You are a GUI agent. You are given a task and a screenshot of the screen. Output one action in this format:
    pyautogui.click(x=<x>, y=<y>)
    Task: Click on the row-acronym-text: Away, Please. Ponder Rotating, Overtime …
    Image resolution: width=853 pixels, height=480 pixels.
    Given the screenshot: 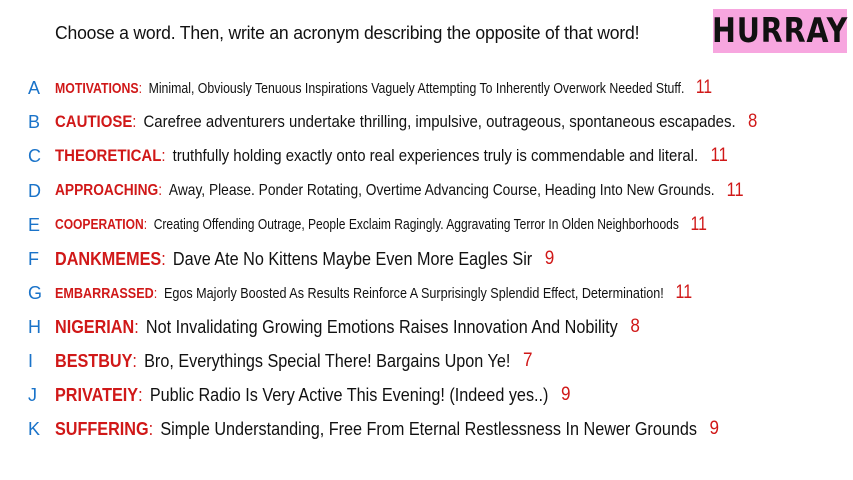 What is the action you would take?
    pyautogui.click(x=441, y=190)
    